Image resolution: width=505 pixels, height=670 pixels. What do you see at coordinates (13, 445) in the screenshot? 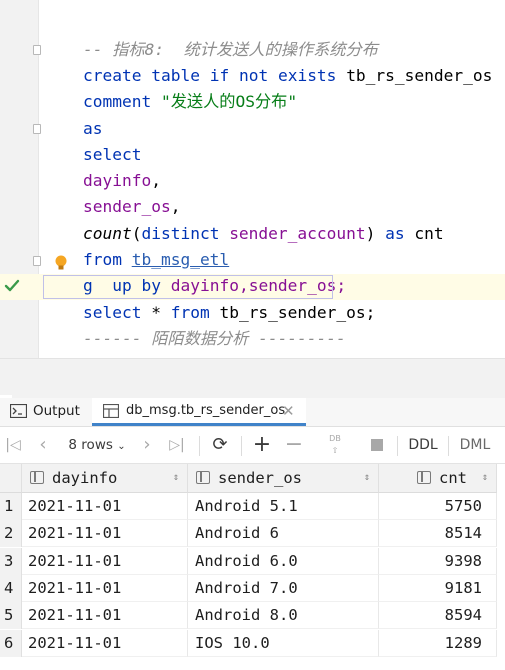
I see `first-page-icon: |◁` at bounding box center [13, 445].